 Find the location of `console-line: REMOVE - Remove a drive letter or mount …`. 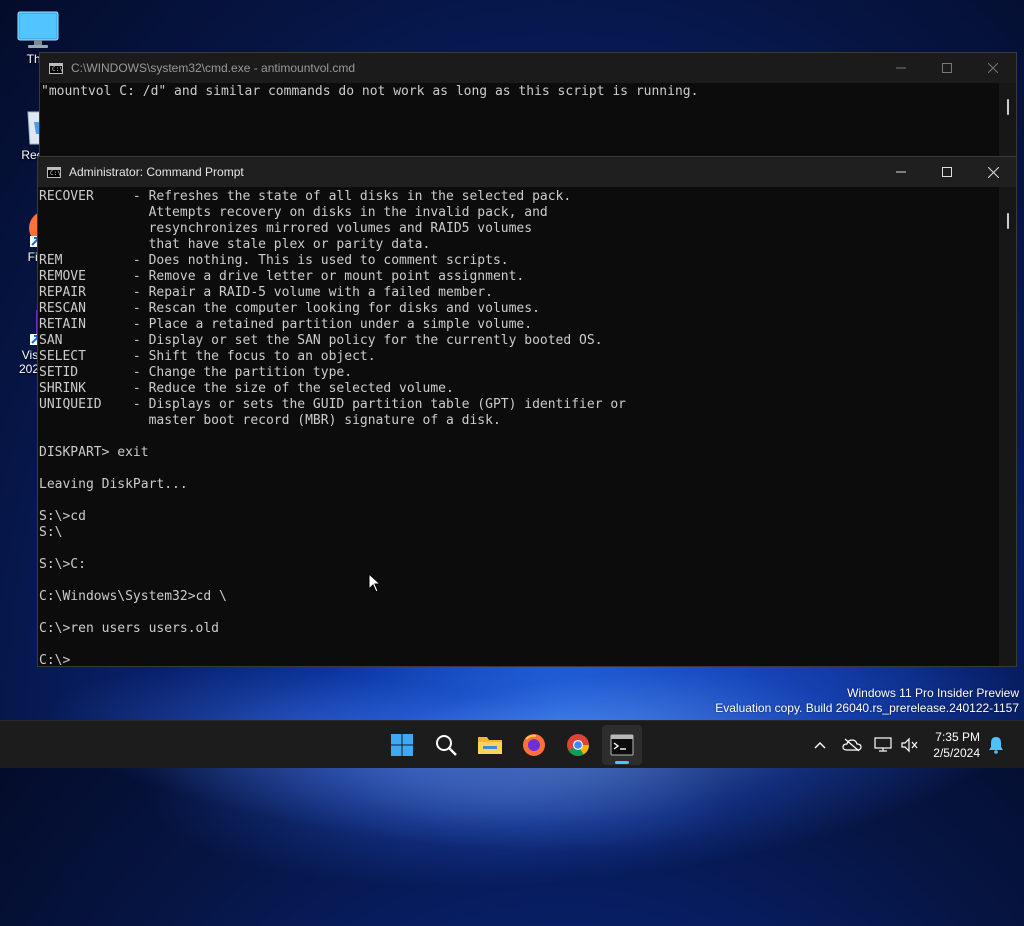

console-line: REMOVE - Remove a drive letter or mount … is located at coordinates (282, 276).